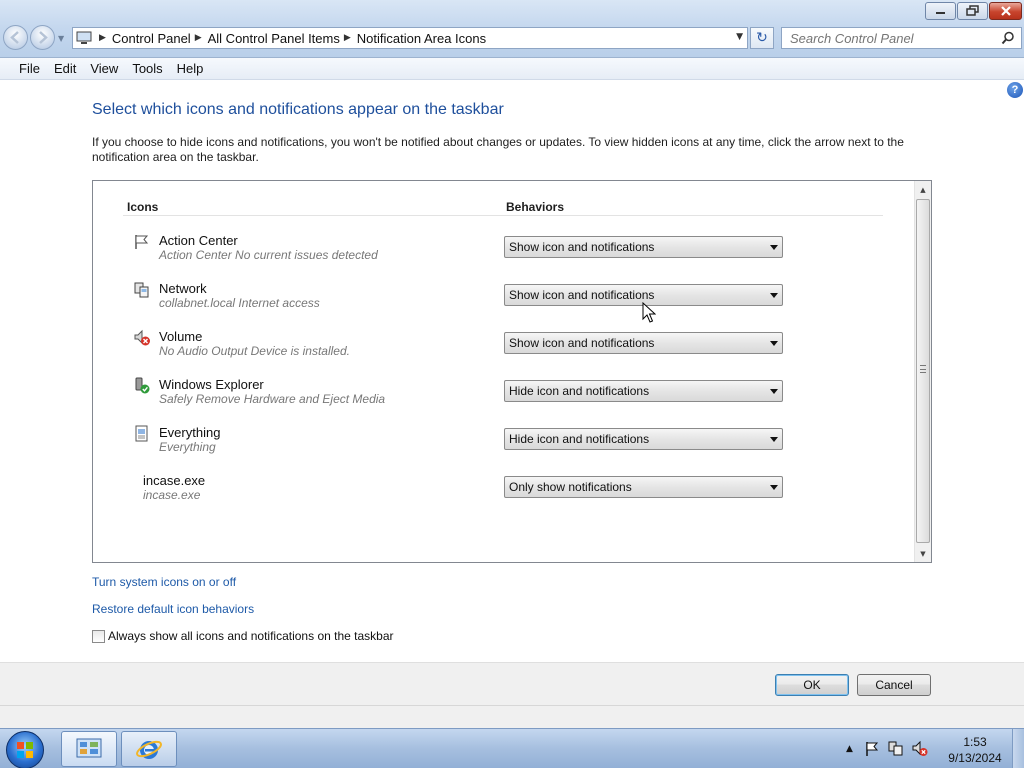 The height and width of the screenshot is (768, 1024). What do you see at coordinates (187, 447) in the screenshot?
I see `item-subtitle: Everything` at bounding box center [187, 447].